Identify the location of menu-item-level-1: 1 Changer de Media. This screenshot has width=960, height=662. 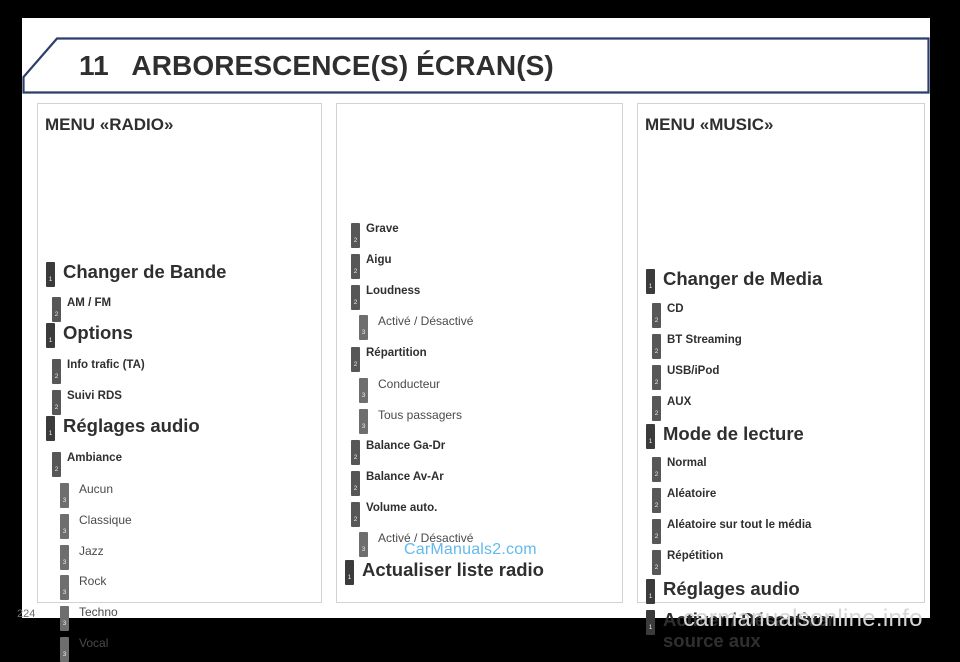
(773, 281).